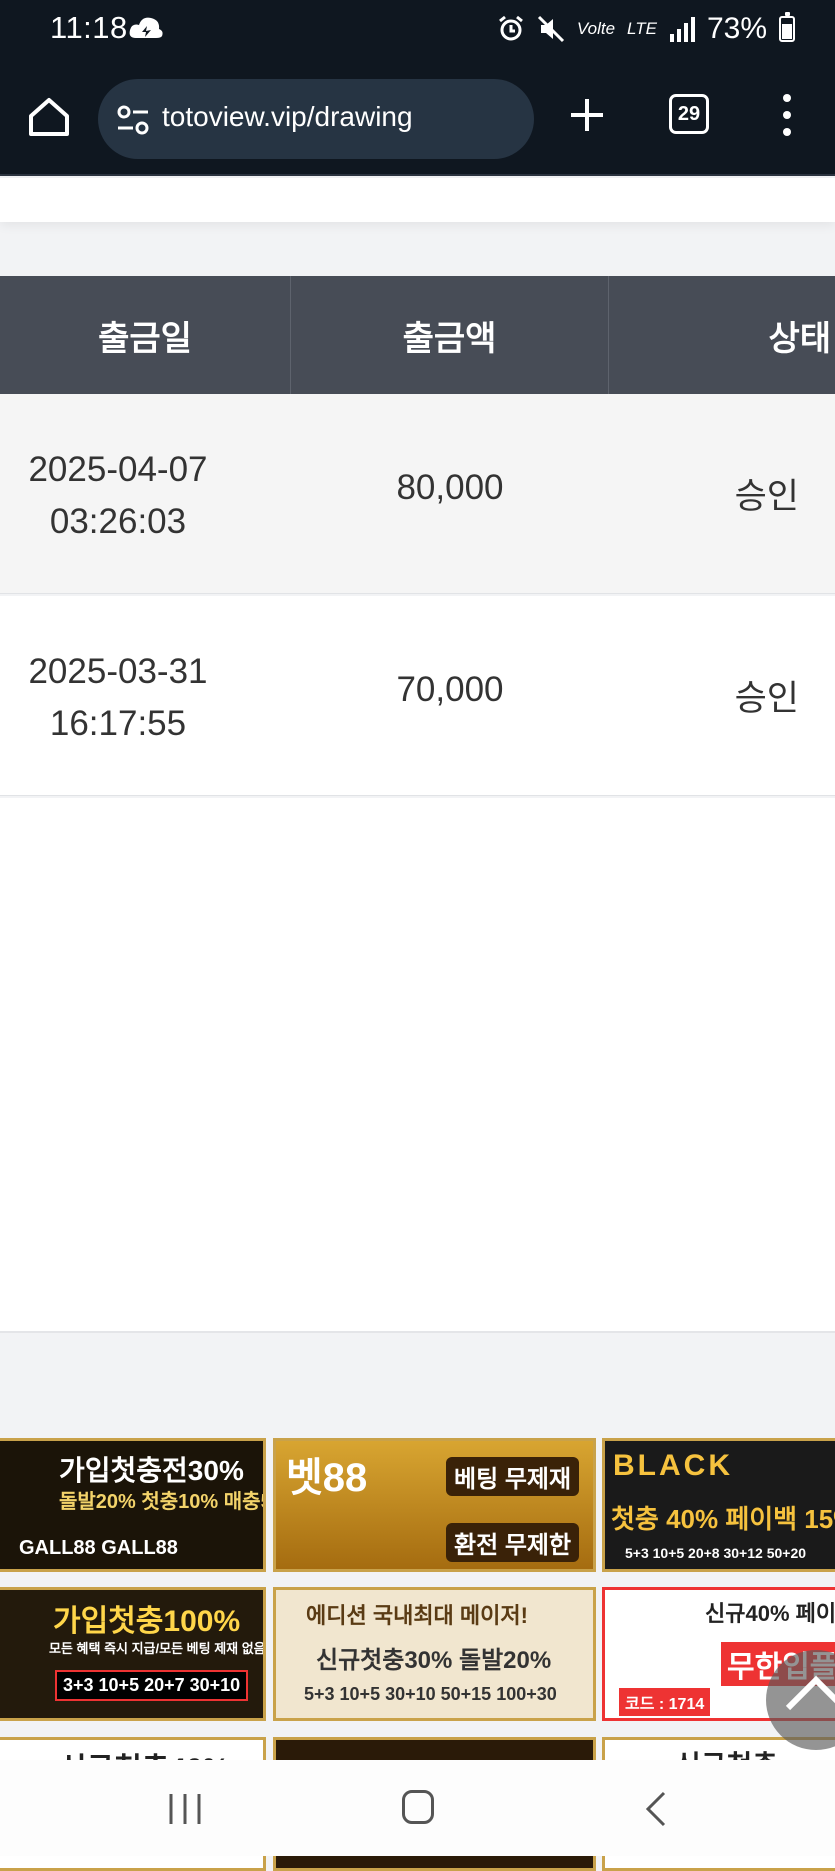 This screenshot has width=835, height=1871. Describe the element at coordinates (450, 487) in the screenshot. I see `withdrawal-amount: 80,000` at that location.